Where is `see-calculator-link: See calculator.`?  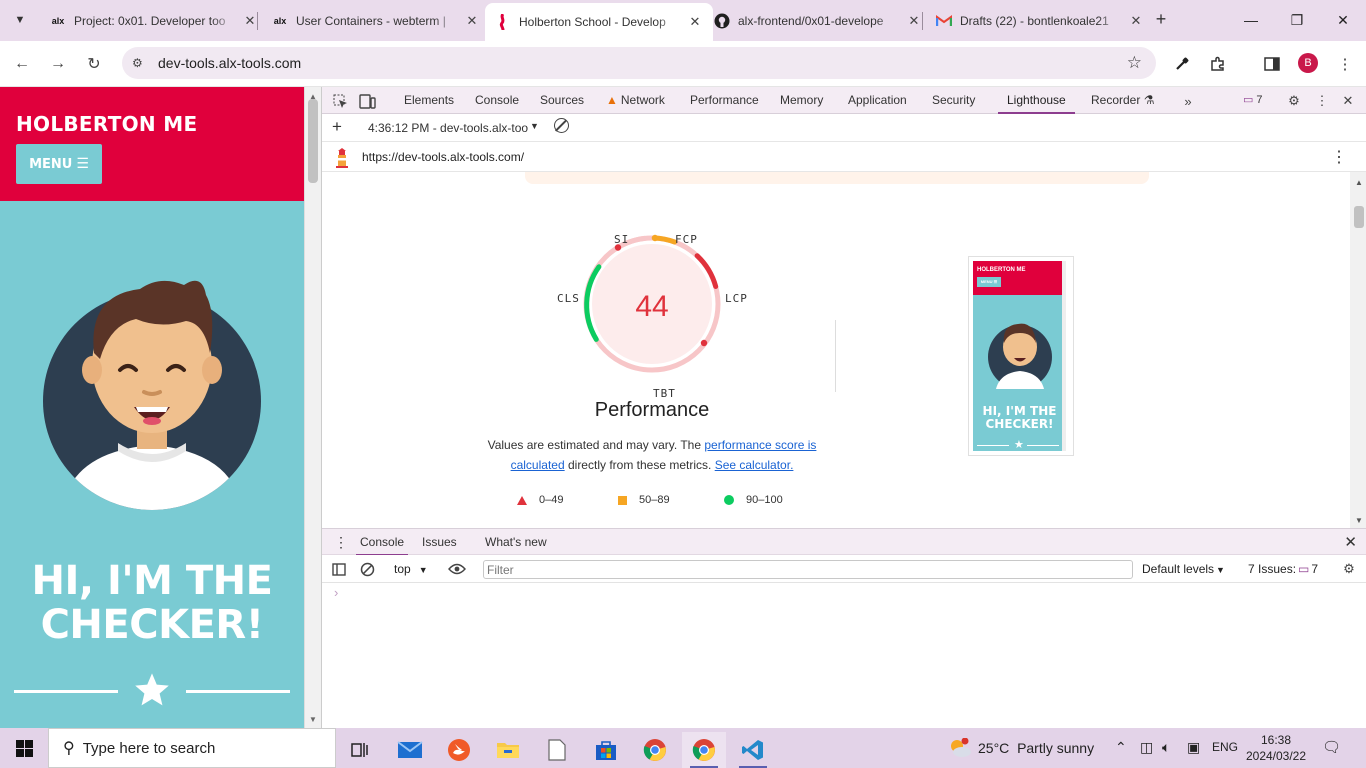 see-calculator-link: See calculator. is located at coordinates (754, 465).